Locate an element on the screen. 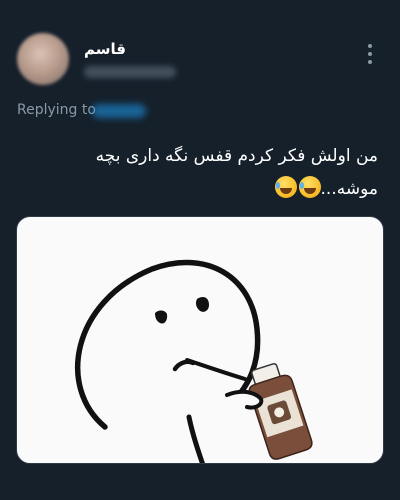 Image resolution: width=400 pixels, height=500 pixels. author-avatar is located at coordinates (43, 59).